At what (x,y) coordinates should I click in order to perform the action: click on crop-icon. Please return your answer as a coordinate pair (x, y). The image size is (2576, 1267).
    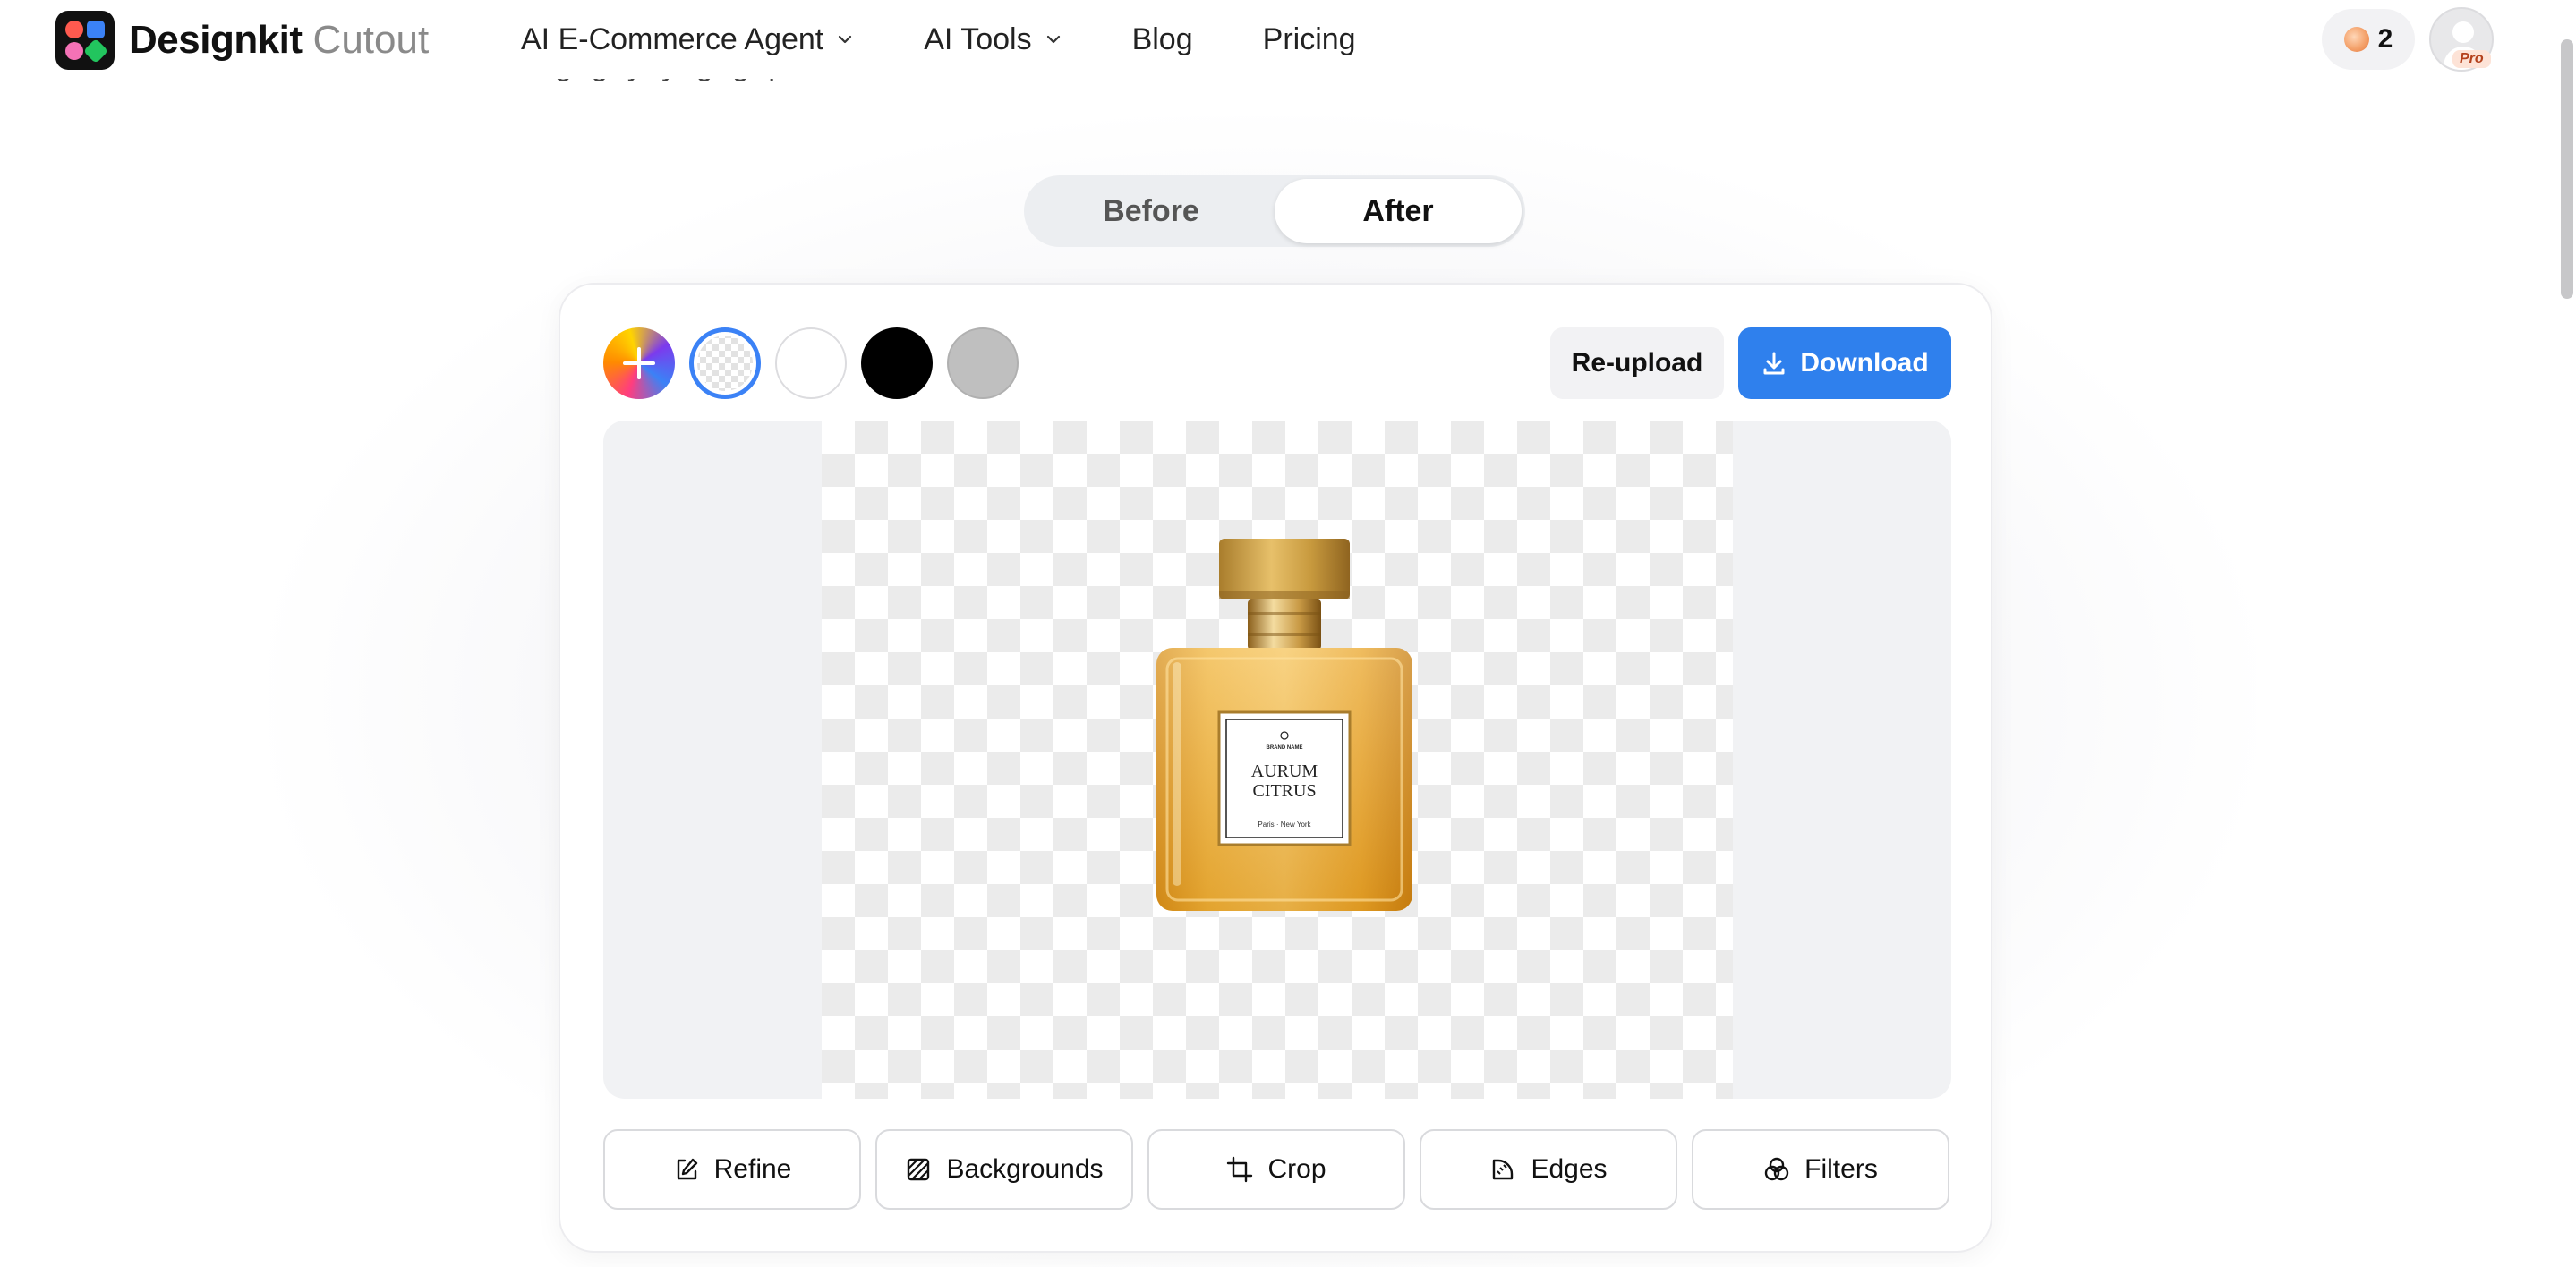
    Looking at the image, I should click on (1240, 1169).